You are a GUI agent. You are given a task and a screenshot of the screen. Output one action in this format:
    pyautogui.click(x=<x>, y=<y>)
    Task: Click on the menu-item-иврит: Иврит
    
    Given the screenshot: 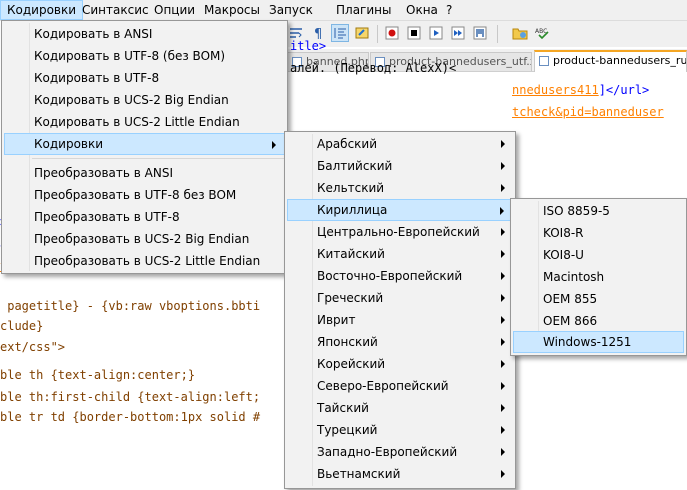 What is the action you would take?
    pyautogui.click(x=400, y=320)
    